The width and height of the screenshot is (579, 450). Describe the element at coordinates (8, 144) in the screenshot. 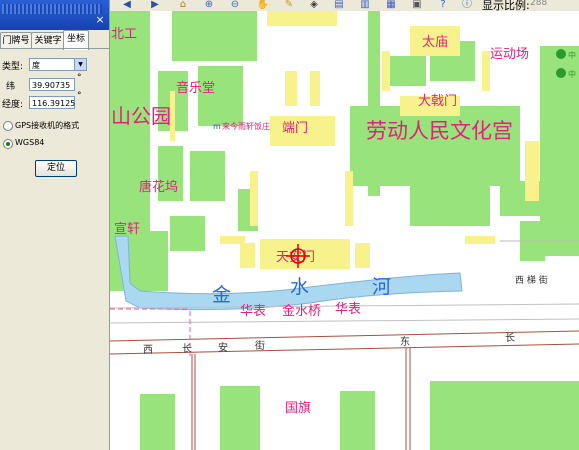

I see `radio-wgs84` at that location.